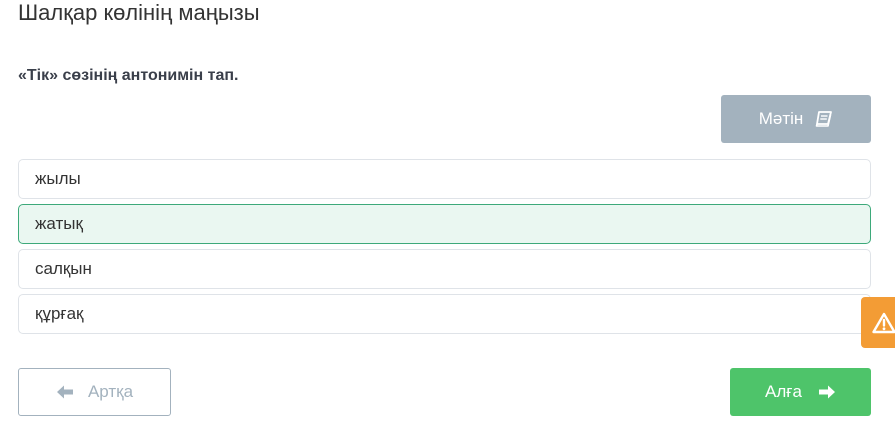 This screenshot has height=428, width=895. I want to click on next-button: Алға, so click(800, 392).